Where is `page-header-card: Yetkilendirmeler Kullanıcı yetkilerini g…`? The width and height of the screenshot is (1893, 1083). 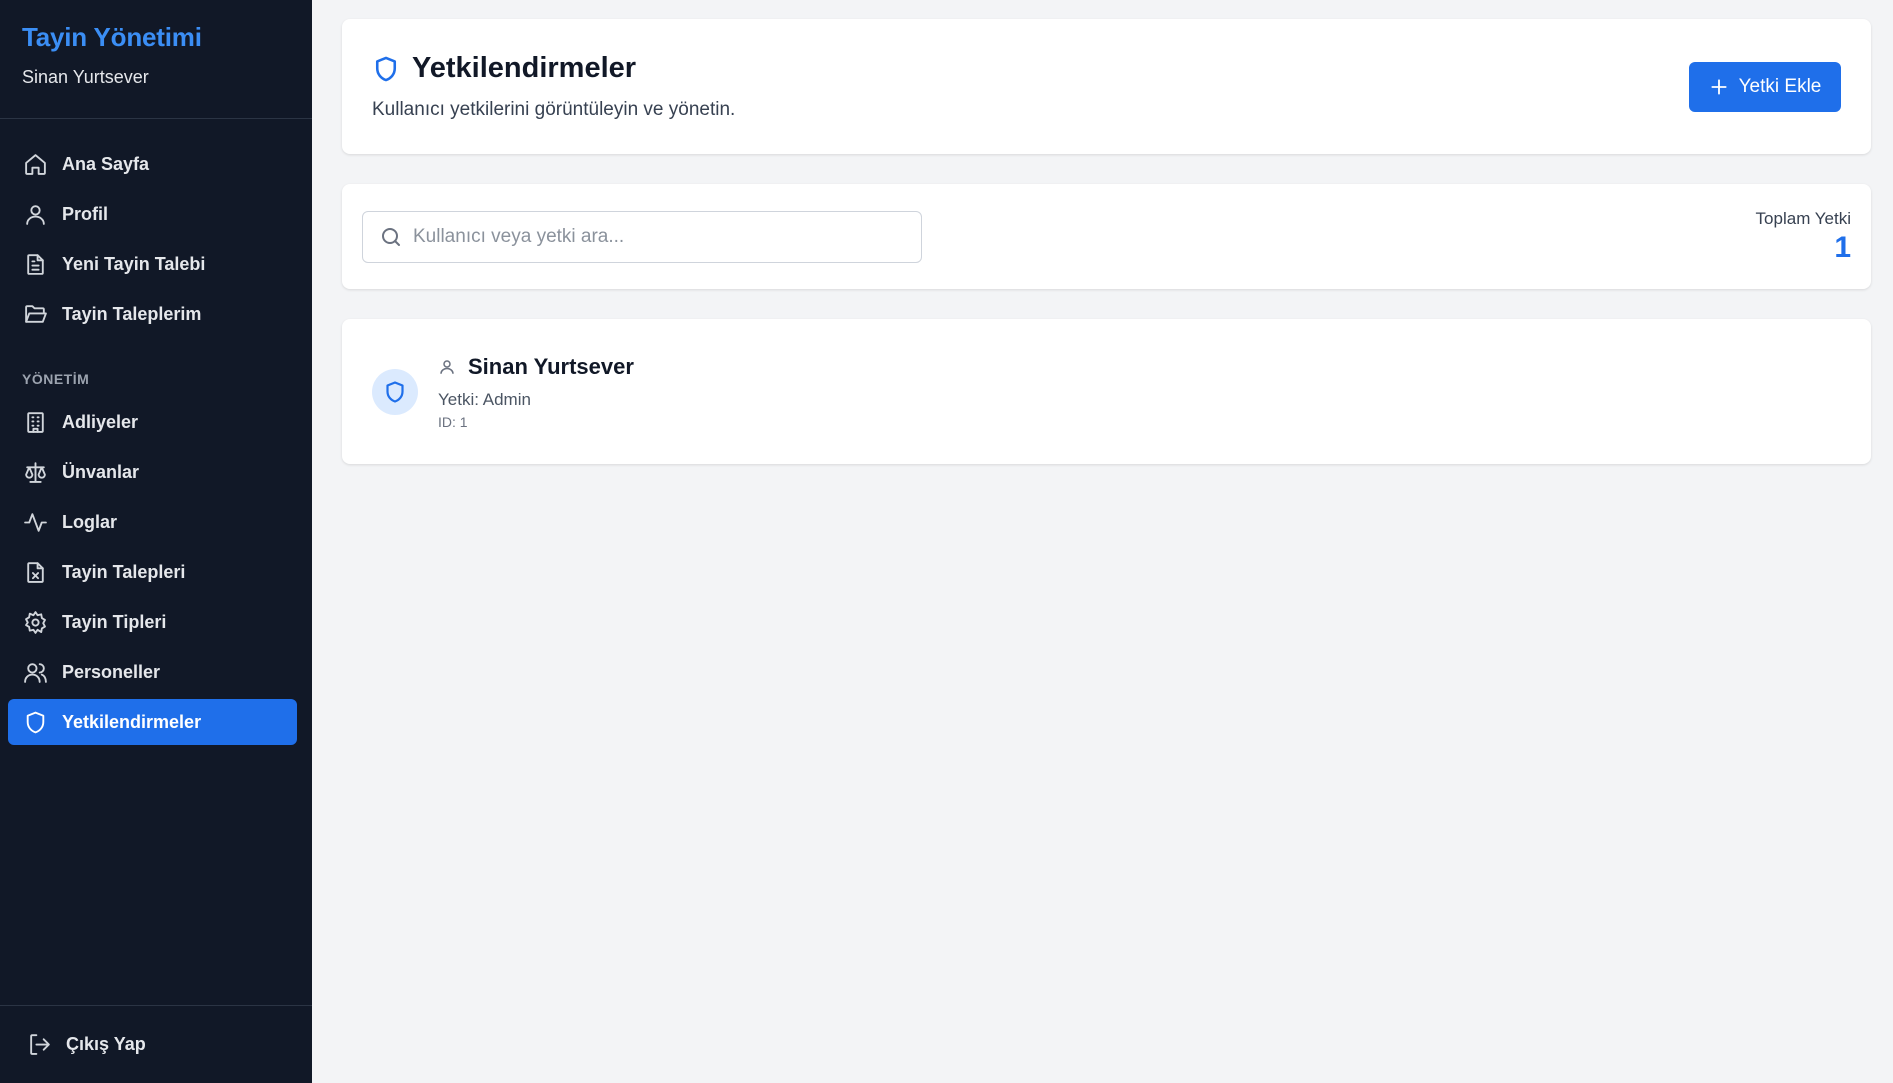
page-header-card: Yetkilendirmeler Kullanıcı yetkilerini g… is located at coordinates (1106, 86).